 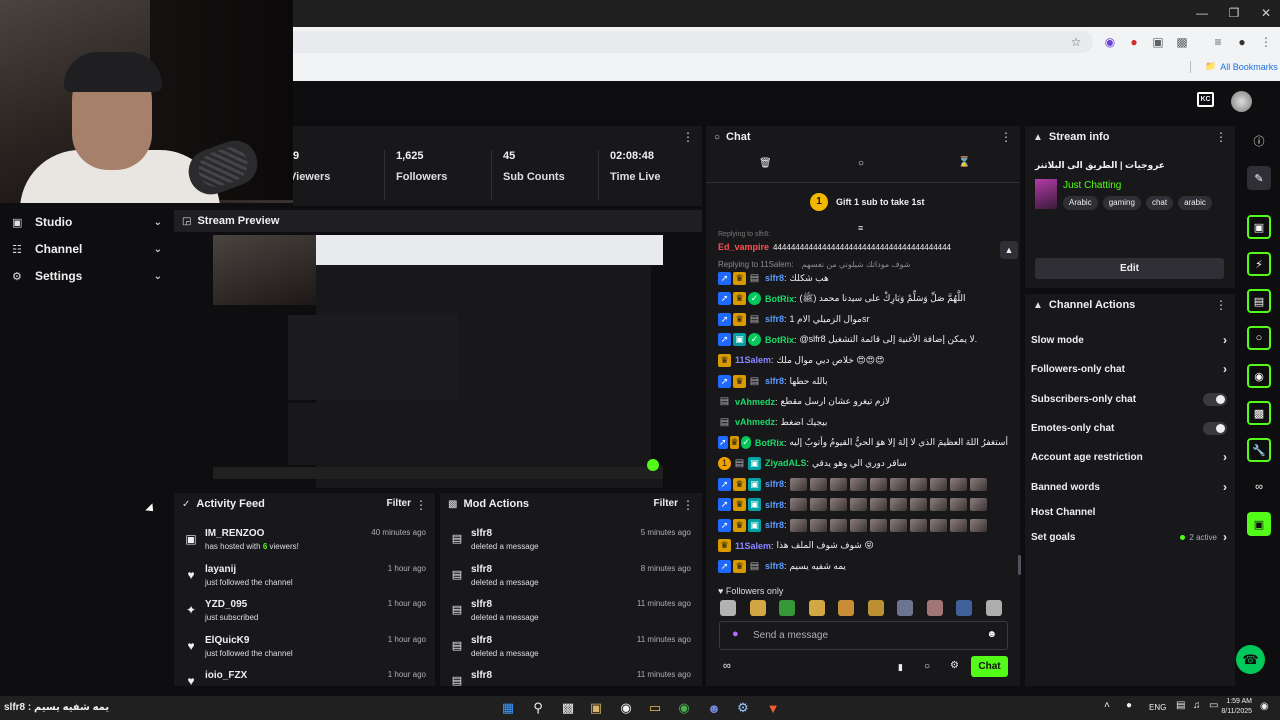 I want to click on gift-leaderboard: 1 Gift 1 sub to take 1st, so click(x=863, y=202).